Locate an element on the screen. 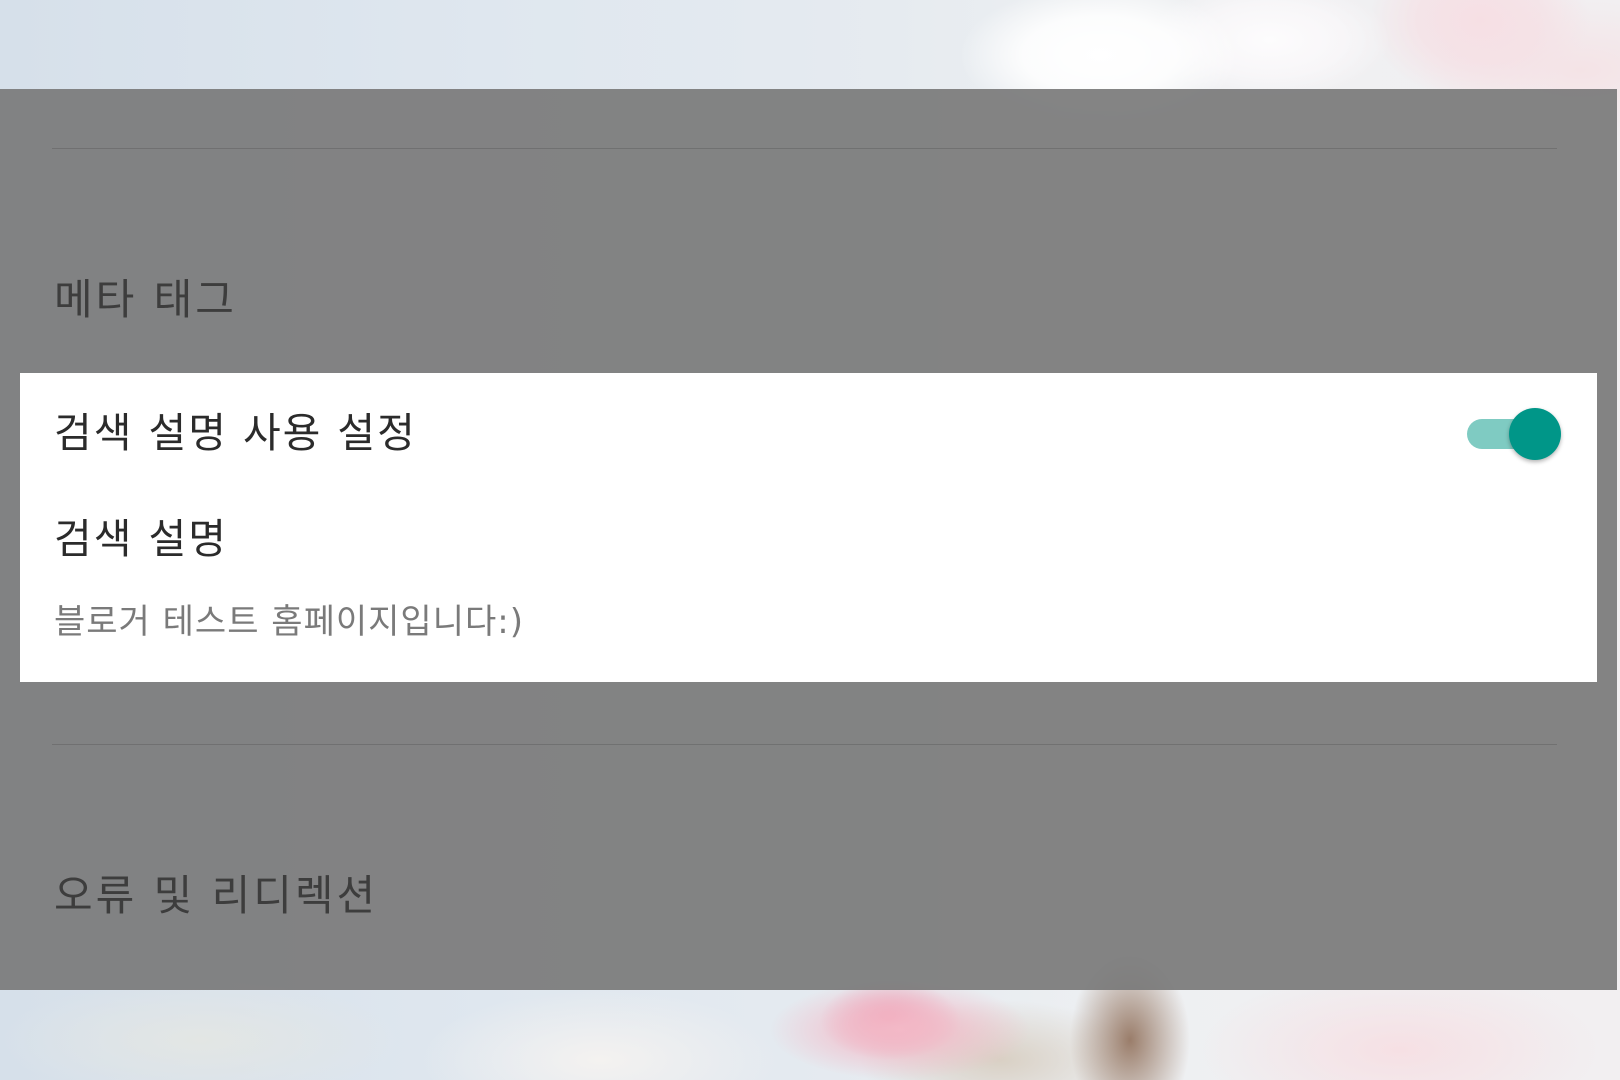 The width and height of the screenshot is (1620, 1080). section-title-errors-redirects: 오류 및 리디렉션 is located at coordinates (216, 896).